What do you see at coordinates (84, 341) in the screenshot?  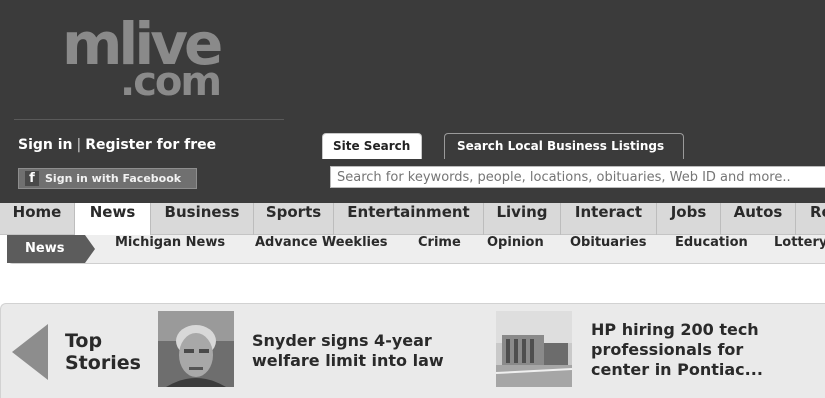 I see `top-stories-label-line1: Top` at bounding box center [84, 341].